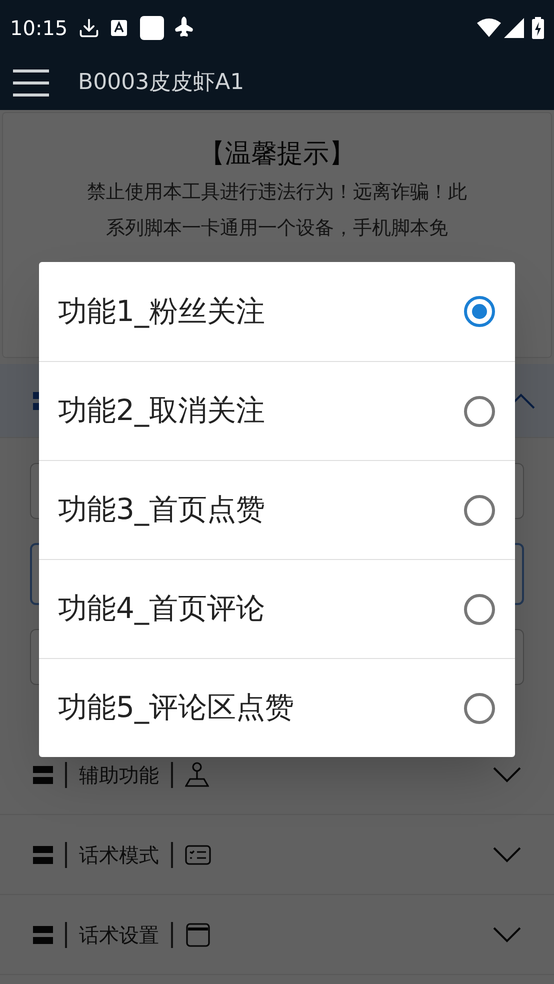 The height and width of the screenshot is (984, 554). Describe the element at coordinates (119, 27) in the screenshot. I see `text-box-icon` at that location.